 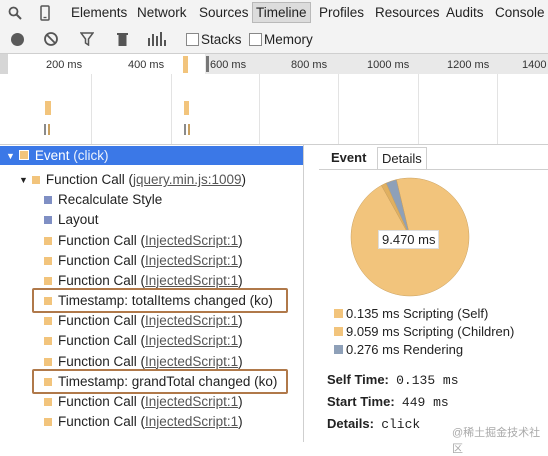 I want to click on details-value: click, so click(x=401, y=424).